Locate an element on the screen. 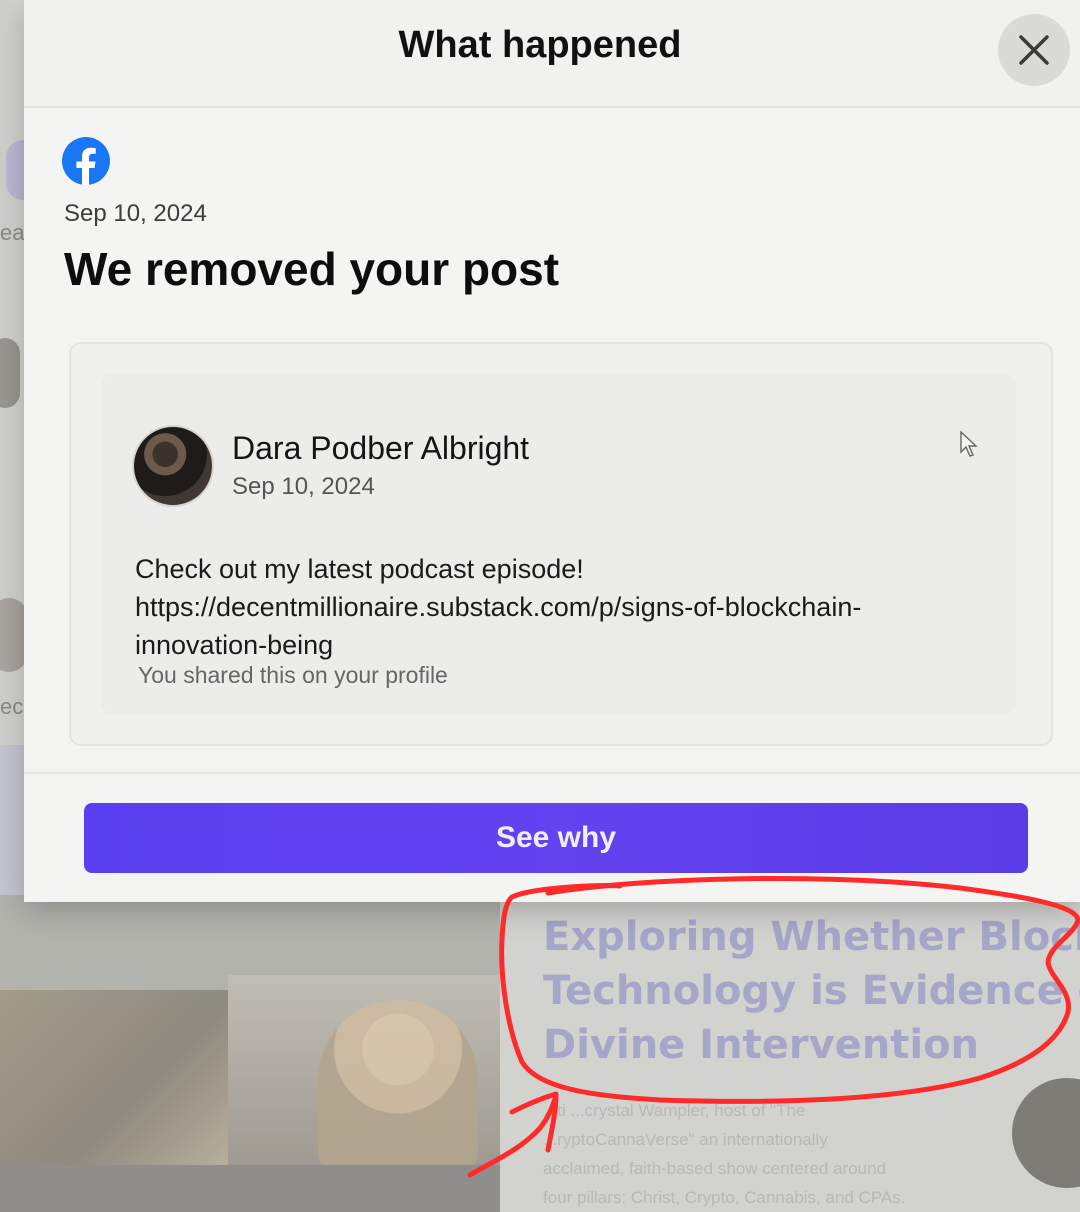  post-link: innovation-being is located at coordinates (545, 645).